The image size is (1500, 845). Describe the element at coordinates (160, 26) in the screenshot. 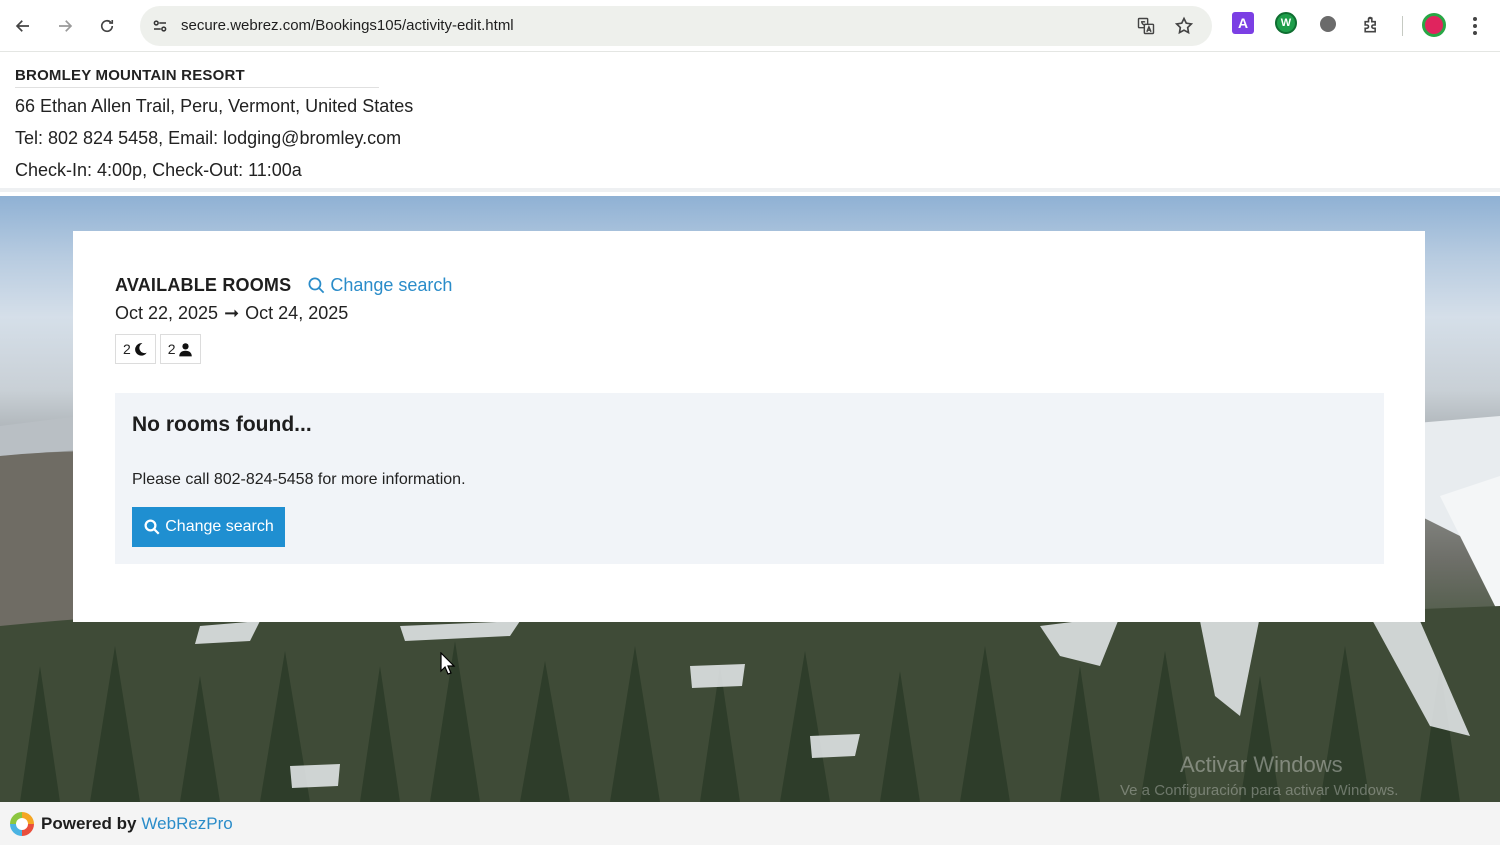

I see `site-info-icon` at that location.